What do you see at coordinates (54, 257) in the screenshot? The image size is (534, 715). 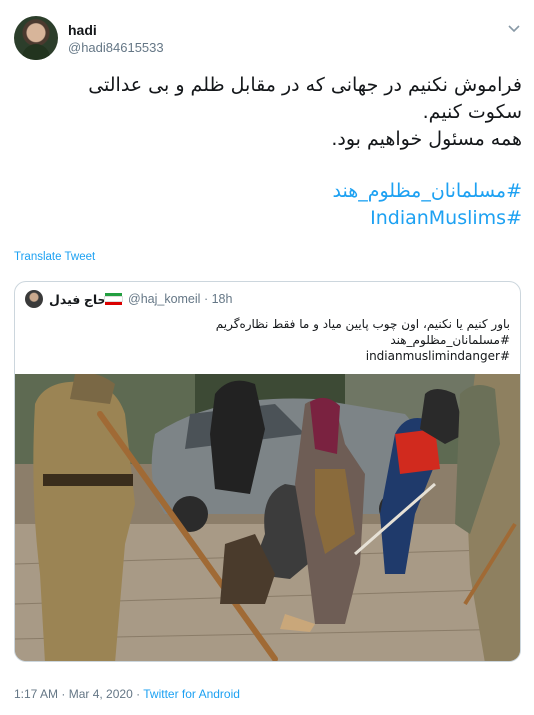 I see `translate-tweet-link: Translate Tweet` at bounding box center [54, 257].